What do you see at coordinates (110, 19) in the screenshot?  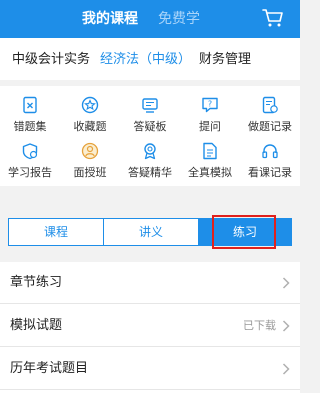 I see `tab-my-courses: 我的课程` at bounding box center [110, 19].